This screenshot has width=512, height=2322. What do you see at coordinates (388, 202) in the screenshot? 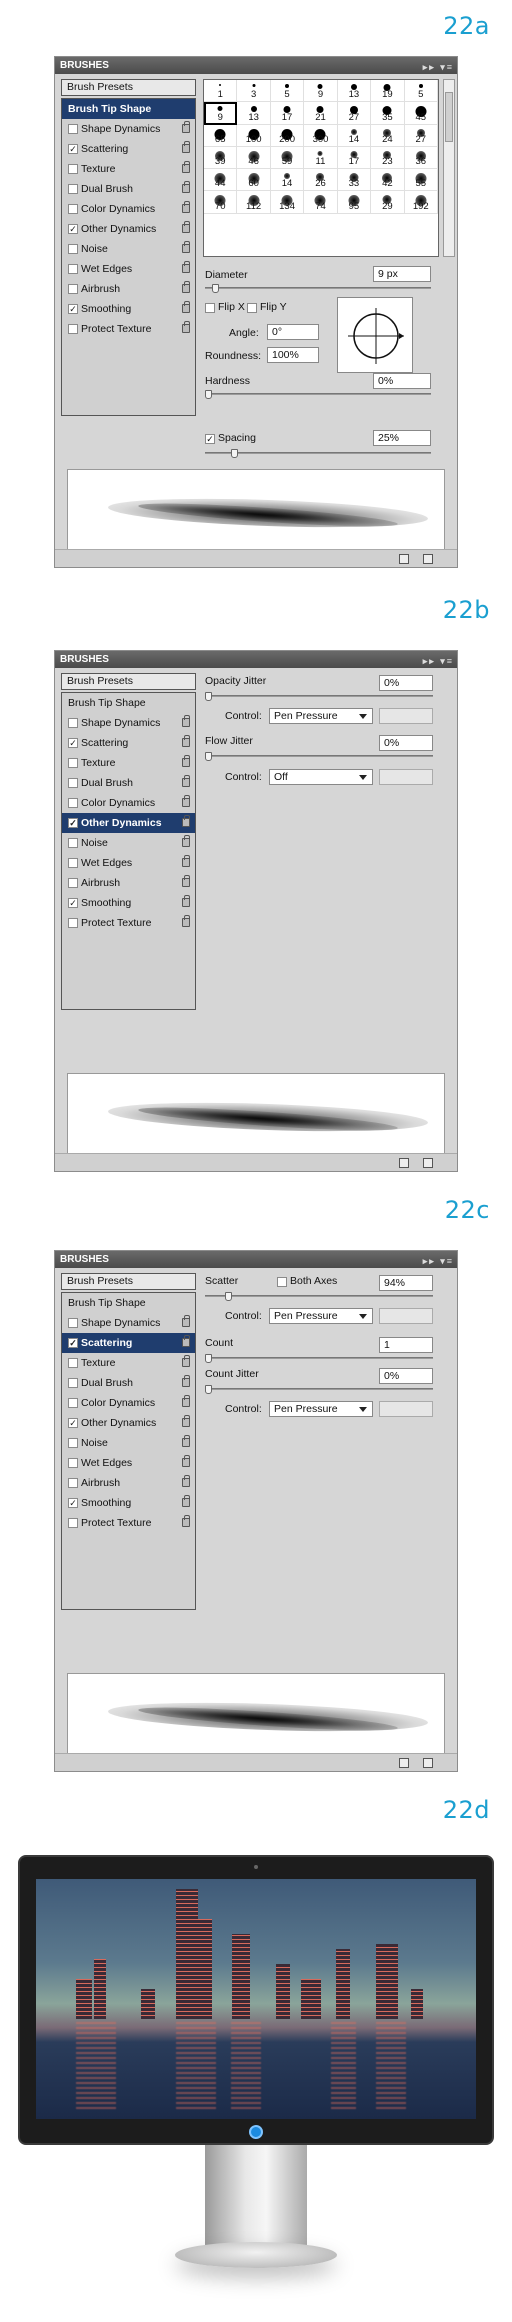
I see `brush-tip: 29` at bounding box center [388, 202].